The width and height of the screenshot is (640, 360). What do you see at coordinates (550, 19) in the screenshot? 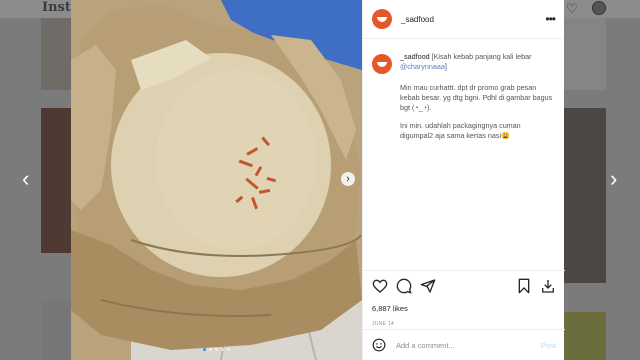
I see `more-options-icon: •••` at bounding box center [550, 19].